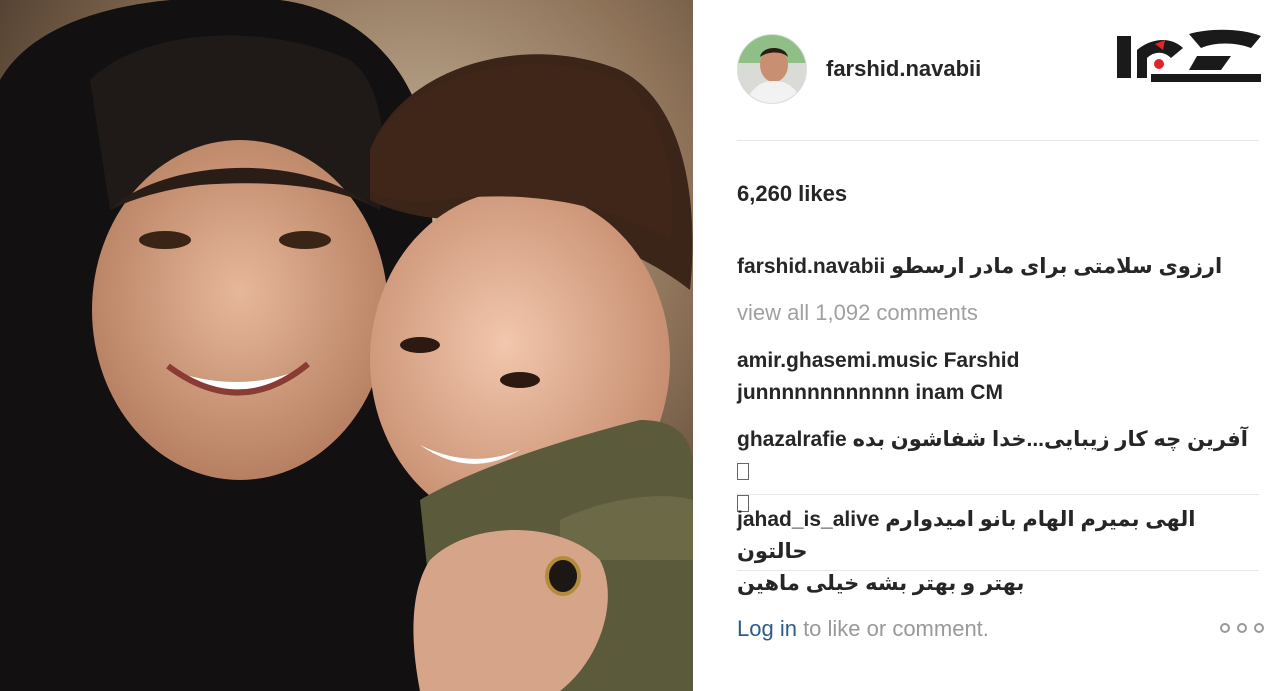  What do you see at coordinates (998, 140) in the screenshot?
I see `header-divider` at bounding box center [998, 140].